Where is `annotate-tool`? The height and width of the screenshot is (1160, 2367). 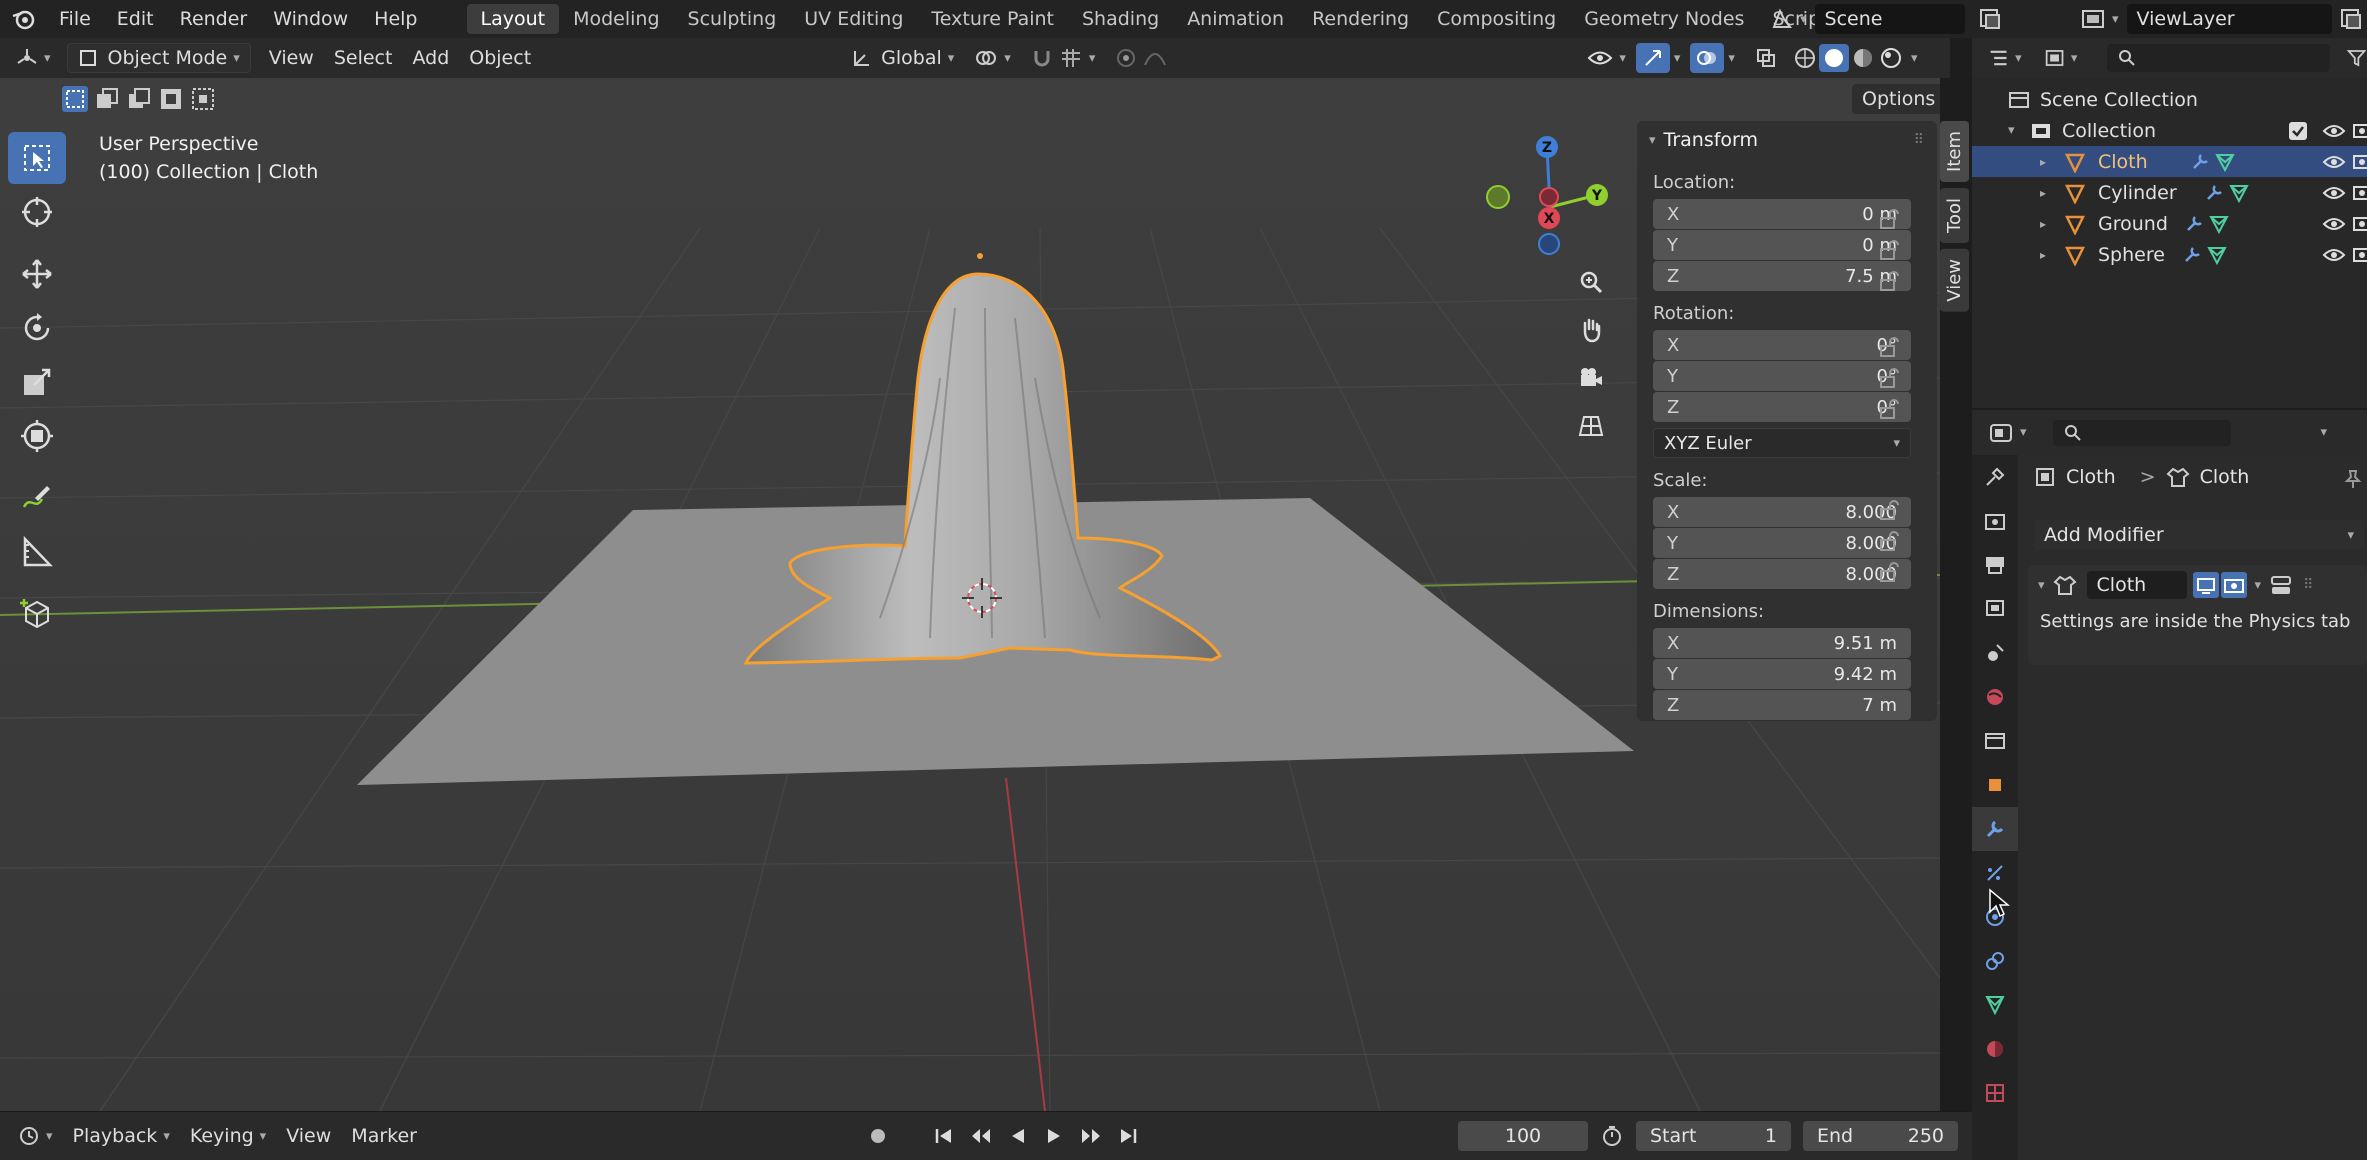
annotate-tool is located at coordinates (37, 498).